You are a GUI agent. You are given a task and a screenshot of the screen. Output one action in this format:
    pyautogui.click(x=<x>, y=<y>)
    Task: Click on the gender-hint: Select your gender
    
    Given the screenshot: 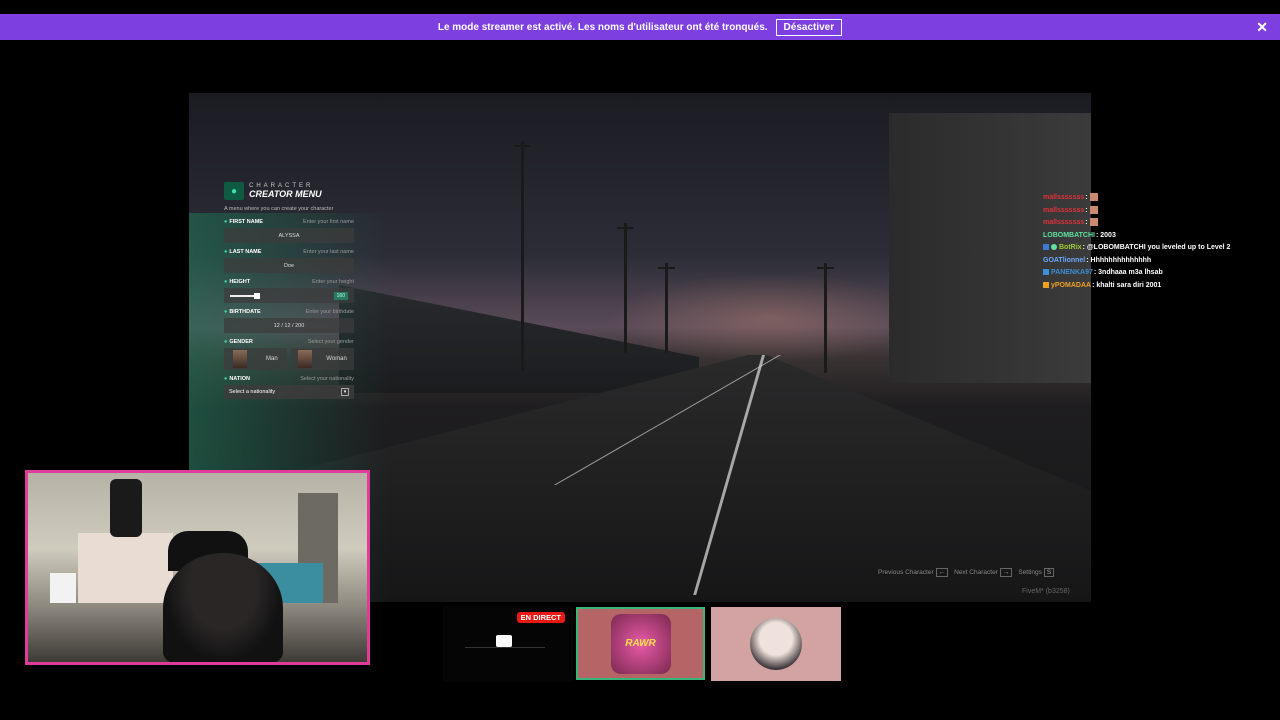 What is the action you would take?
    pyautogui.click(x=330, y=342)
    